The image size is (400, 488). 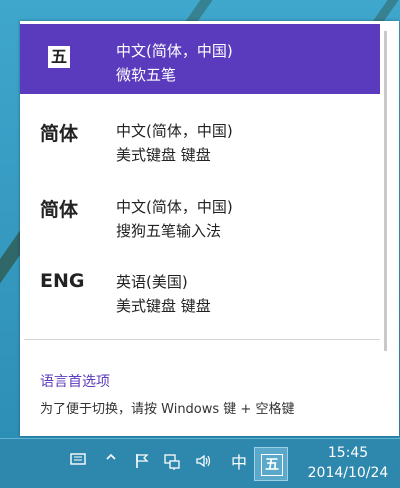 What do you see at coordinates (111, 463) in the screenshot?
I see `show-hidden-icons-chevron-icon` at bounding box center [111, 463].